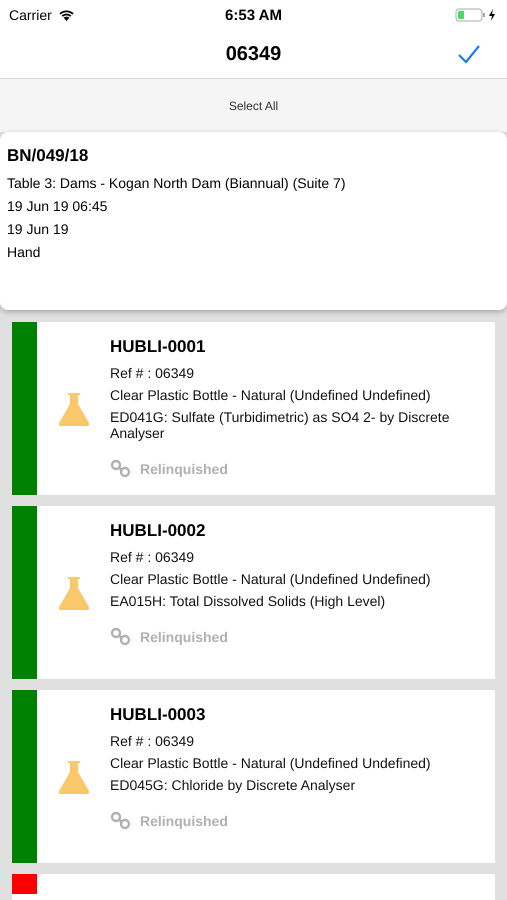  I want to click on wifi-icon, so click(66, 15).